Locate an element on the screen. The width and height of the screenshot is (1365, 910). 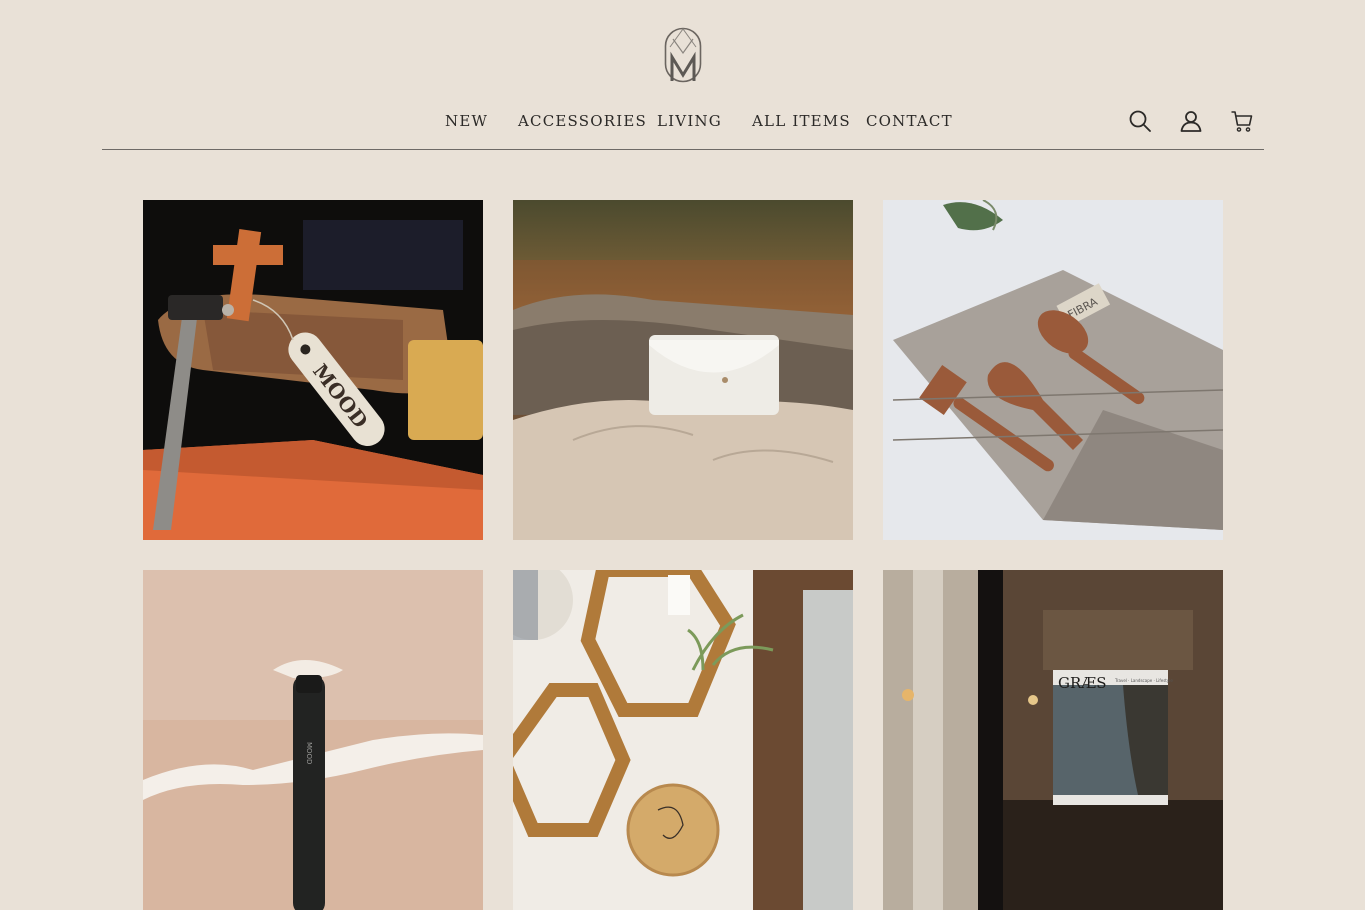
product-card-cutlery-set: FIBRA is located at coordinates (1053, 370).